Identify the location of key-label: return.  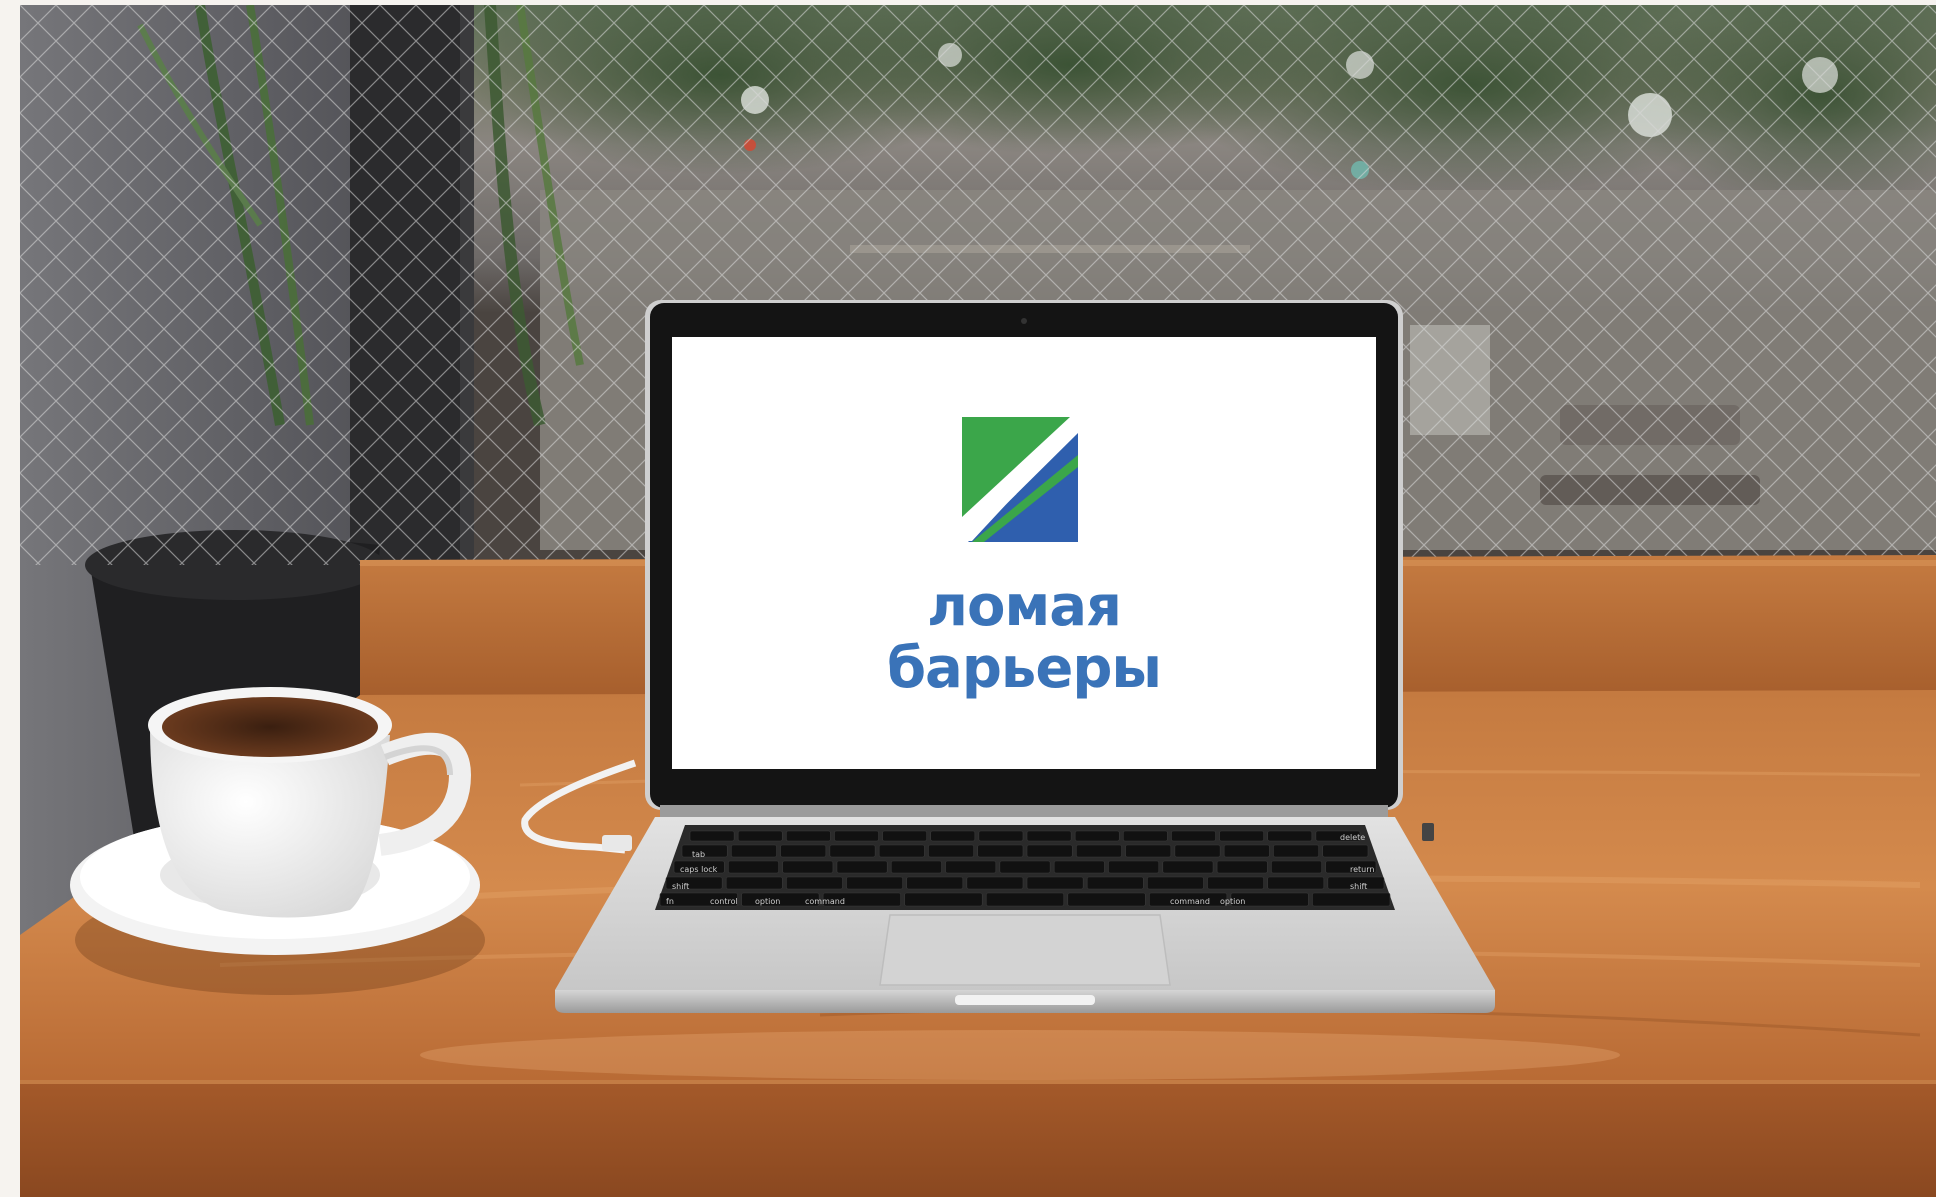
(1362, 869).